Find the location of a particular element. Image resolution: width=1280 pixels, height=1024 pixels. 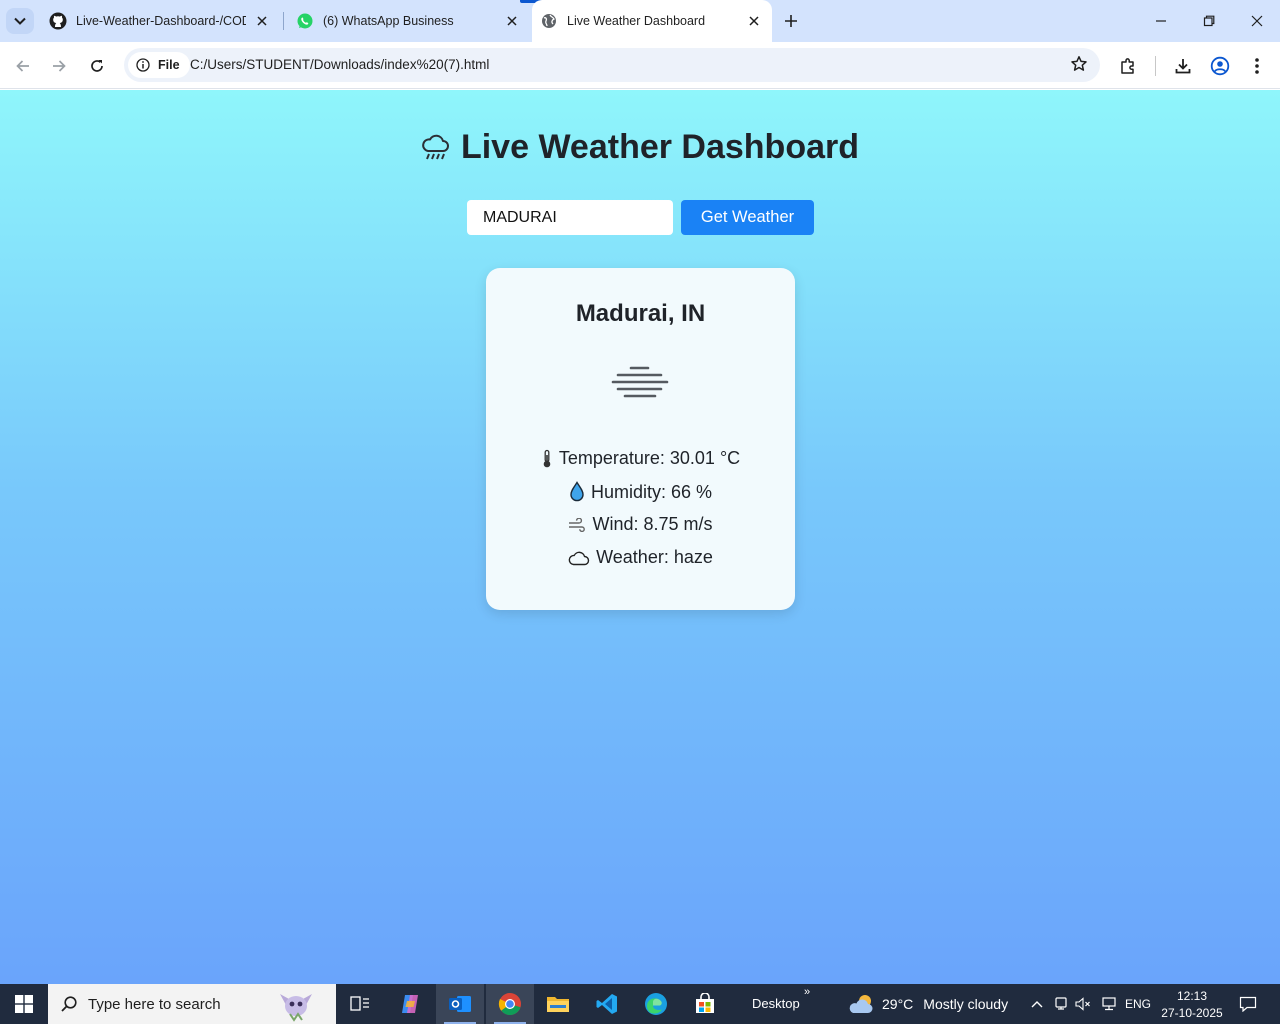

search-placeholder: Type here to search is located at coordinates (154, 1004).